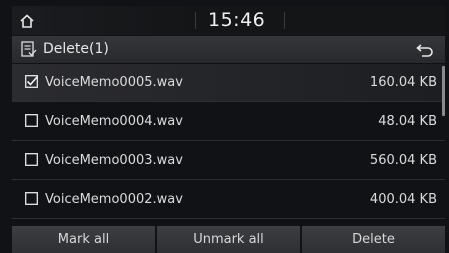  I want to click on title-bar: Delete(1), so click(228, 49).